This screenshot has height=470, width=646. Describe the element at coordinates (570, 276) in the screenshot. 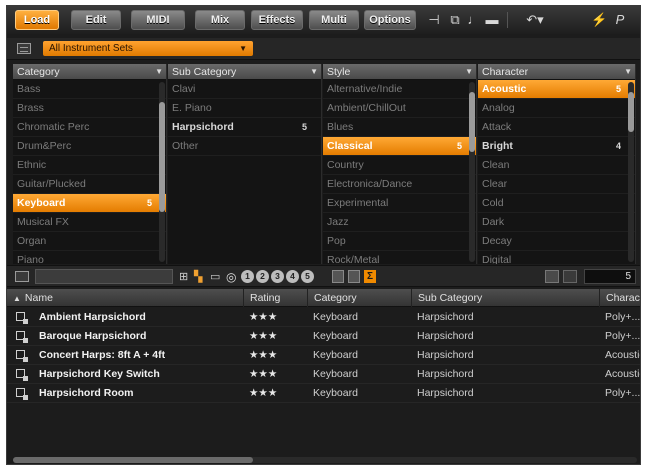

I see `columns-icon` at that location.